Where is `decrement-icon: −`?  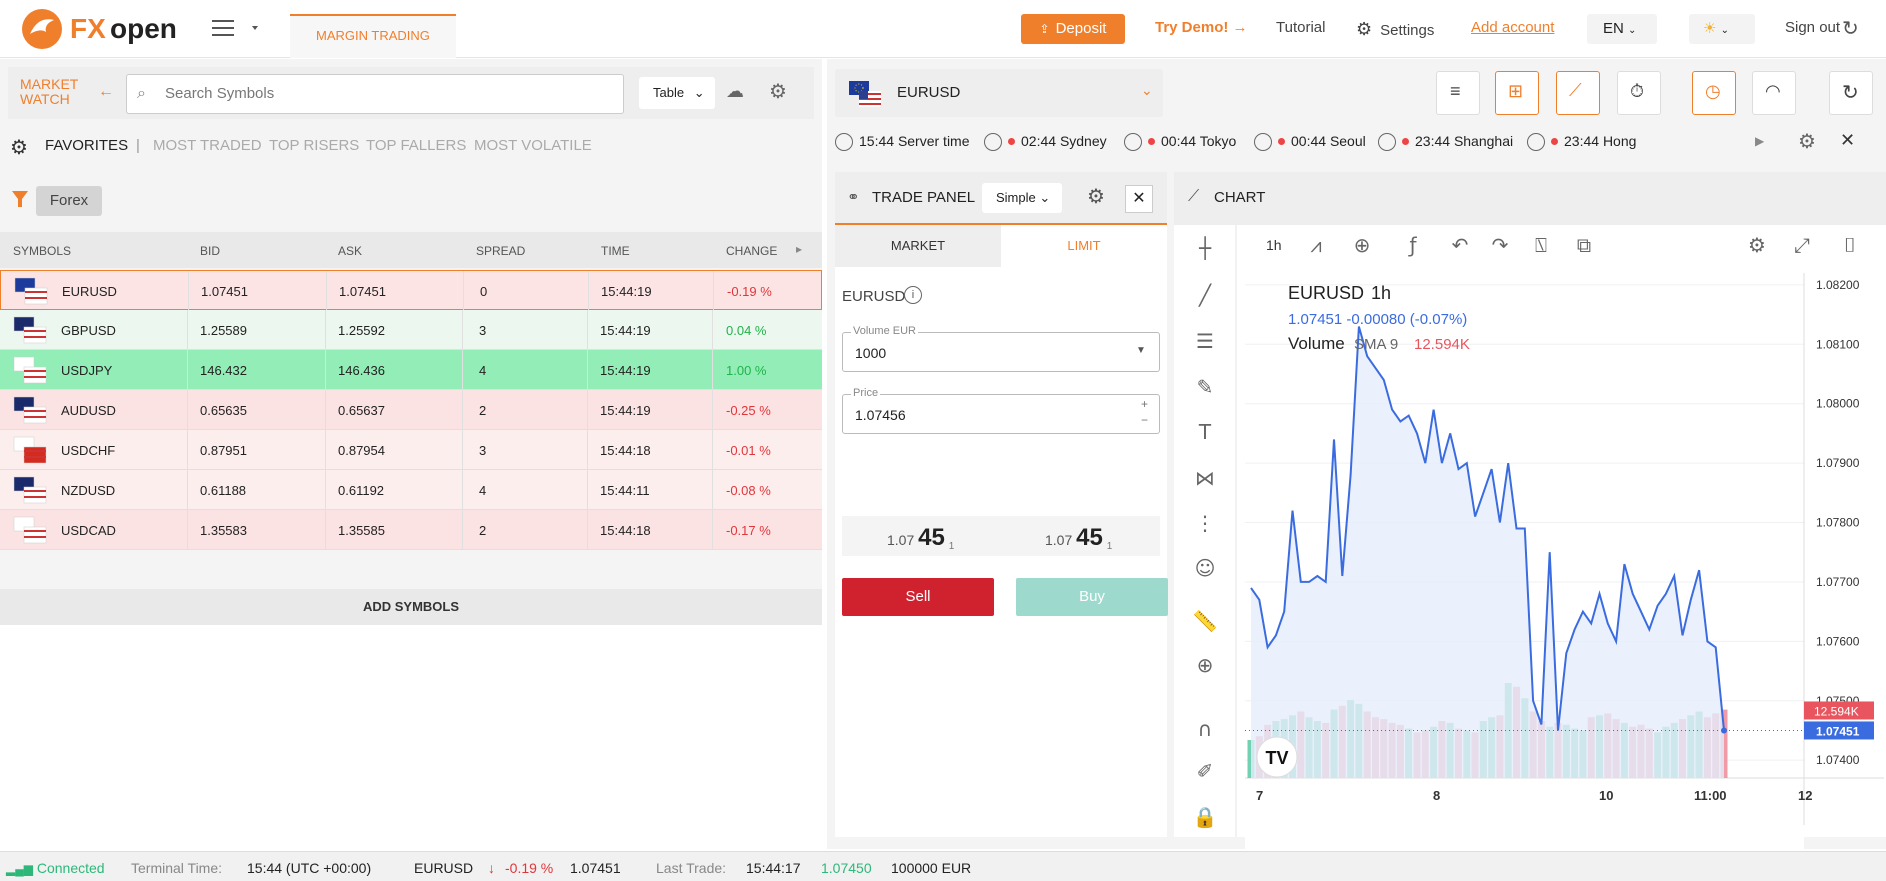 decrement-icon: − is located at coordinates (1144, 420).